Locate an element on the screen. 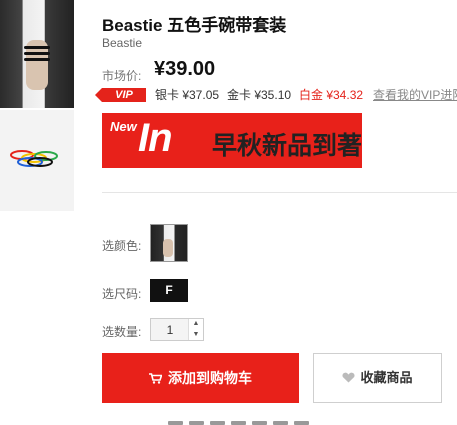 The width and height of the screenshot is (457, 425). thumbnail-wristbands is located at coordinates (37, 160).